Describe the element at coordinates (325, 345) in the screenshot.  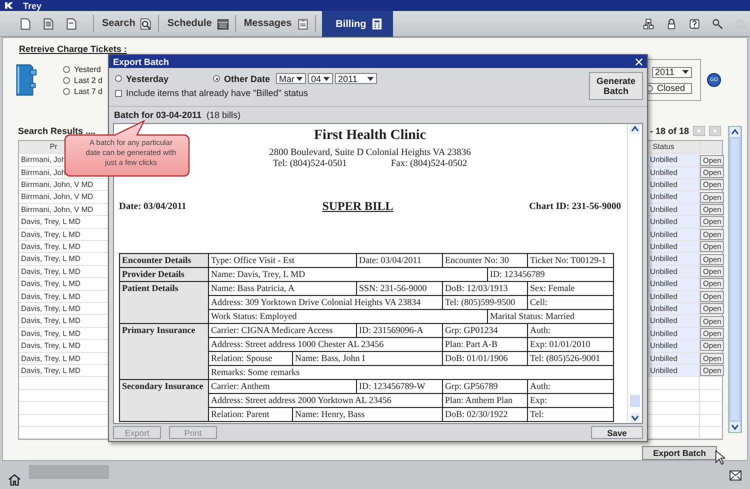
I see `table-cell: Address: Street address 1000 Chester AL 23456` at that location.